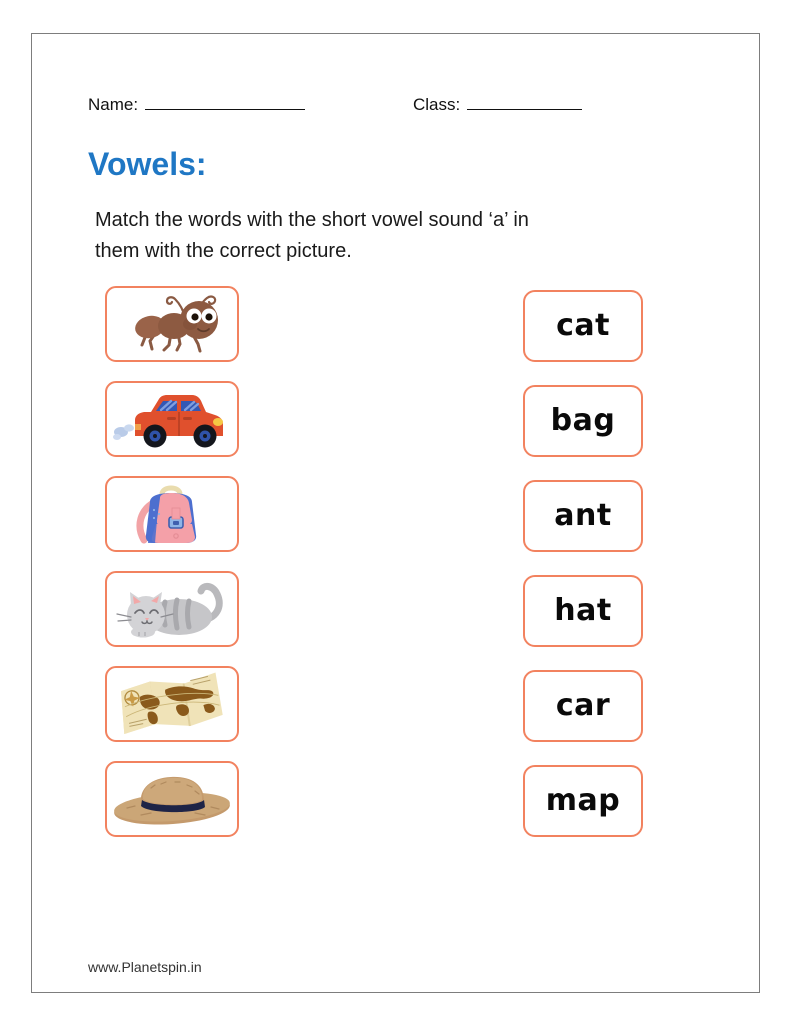 The height and width of the screenshot is (1024, 791). I want to click on name-field: Name:, so click(197, 105).